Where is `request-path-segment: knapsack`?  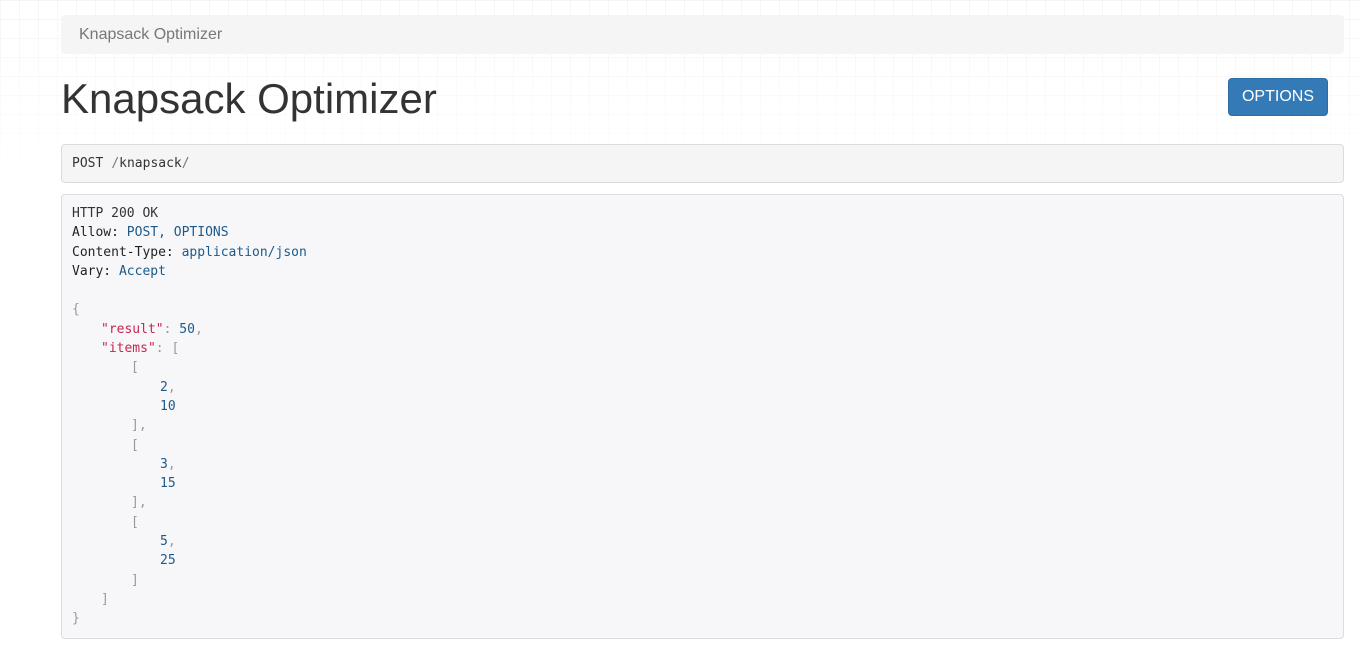
request-path-segment: knapsack is located at coordinates (150, 163).